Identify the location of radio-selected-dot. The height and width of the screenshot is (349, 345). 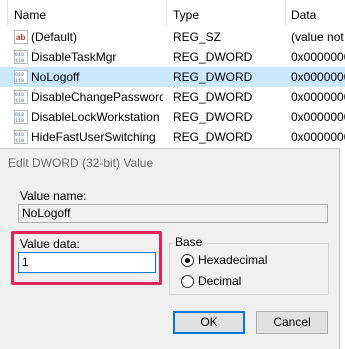
(187, 260).